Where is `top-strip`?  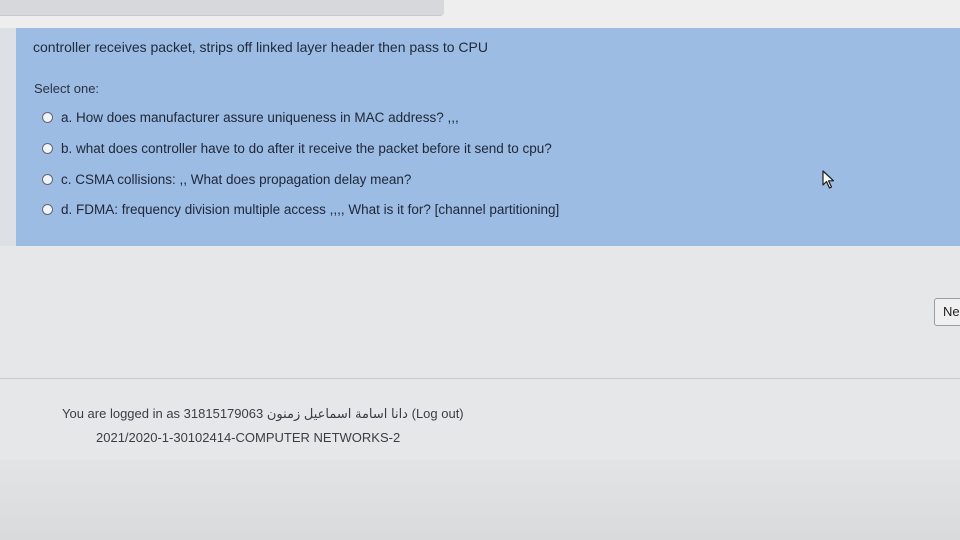 top-strip is located at coordinates (480, 14).